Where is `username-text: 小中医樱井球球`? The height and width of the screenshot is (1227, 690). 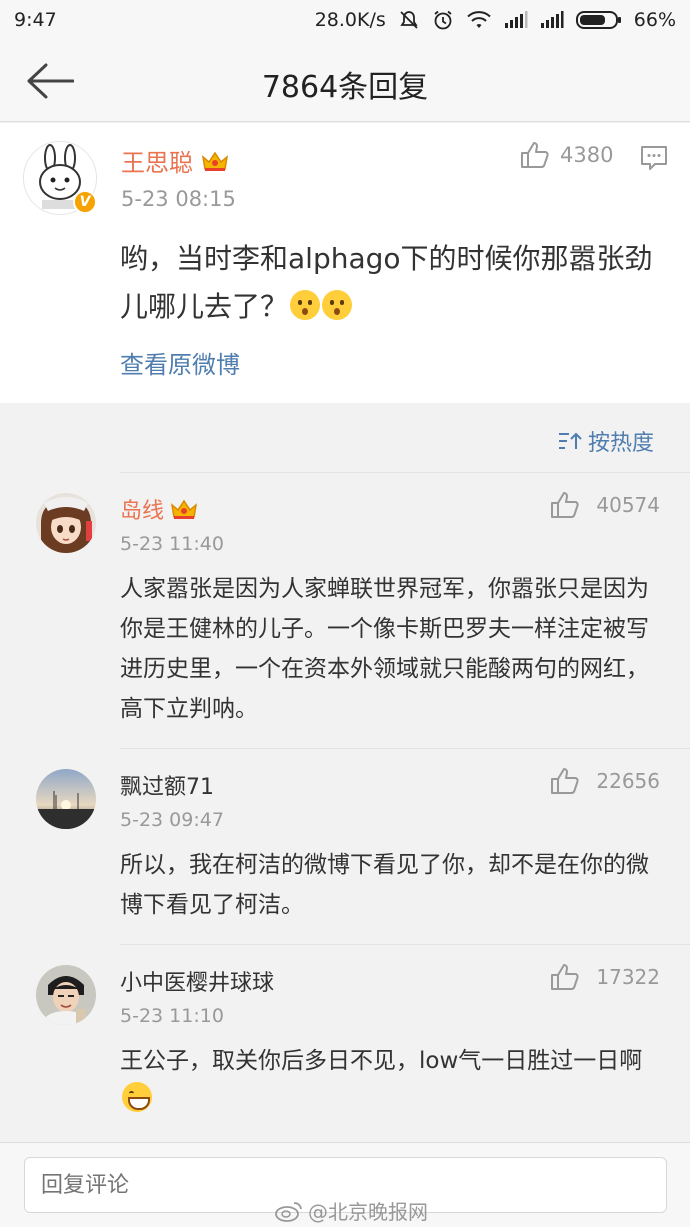 username-text: 小中医樱井球球 is located at coordinates (197, 983).